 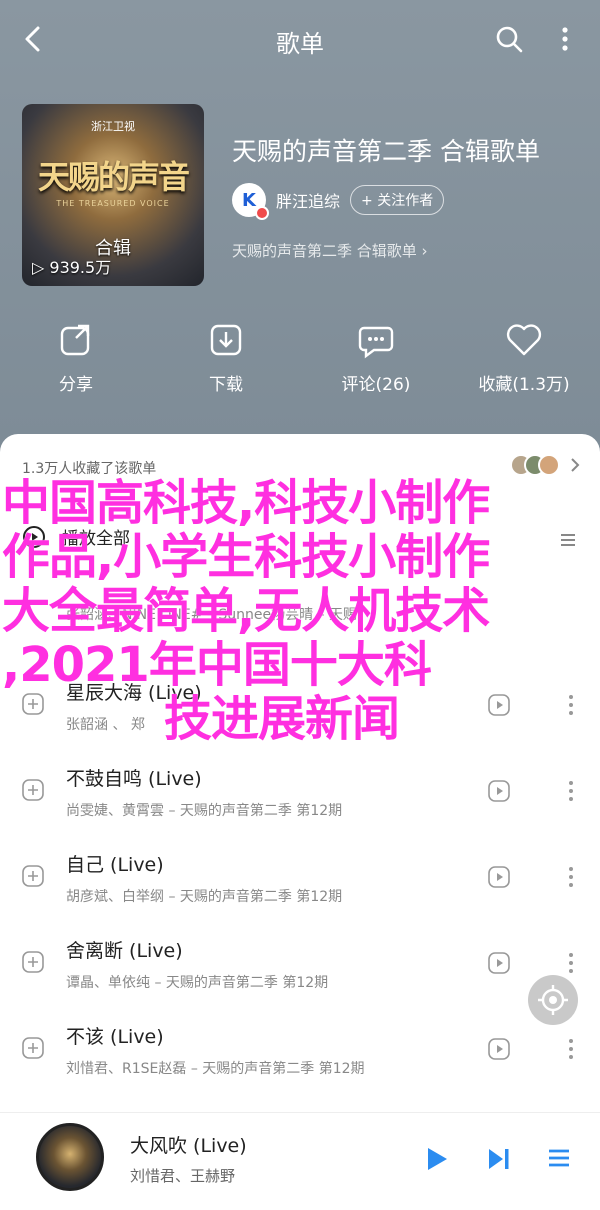 What do you see at coordinates (76, 385) in the screenshot?
I see `share-label: 分享` at bounding box center [76, 385].